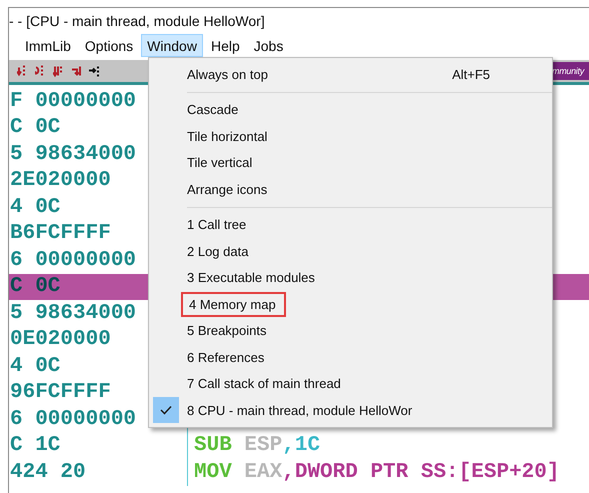 This screenshot has width=589, height=493. Describe the element at coordinates (350, 225) in the screenshot. I see `menu-item: 1 Call tree` at that location.